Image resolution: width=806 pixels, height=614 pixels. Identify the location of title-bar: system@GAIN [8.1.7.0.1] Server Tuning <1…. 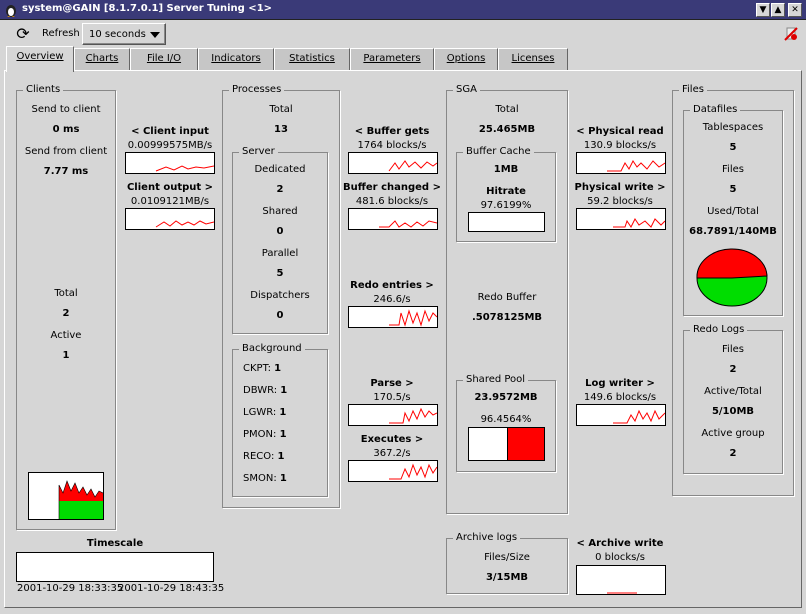
(403, 10).